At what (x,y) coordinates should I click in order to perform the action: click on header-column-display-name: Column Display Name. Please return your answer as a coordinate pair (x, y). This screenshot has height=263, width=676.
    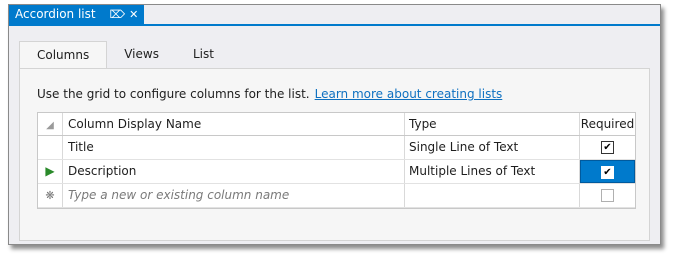
    Looking at the image, I should click on (234, 124).